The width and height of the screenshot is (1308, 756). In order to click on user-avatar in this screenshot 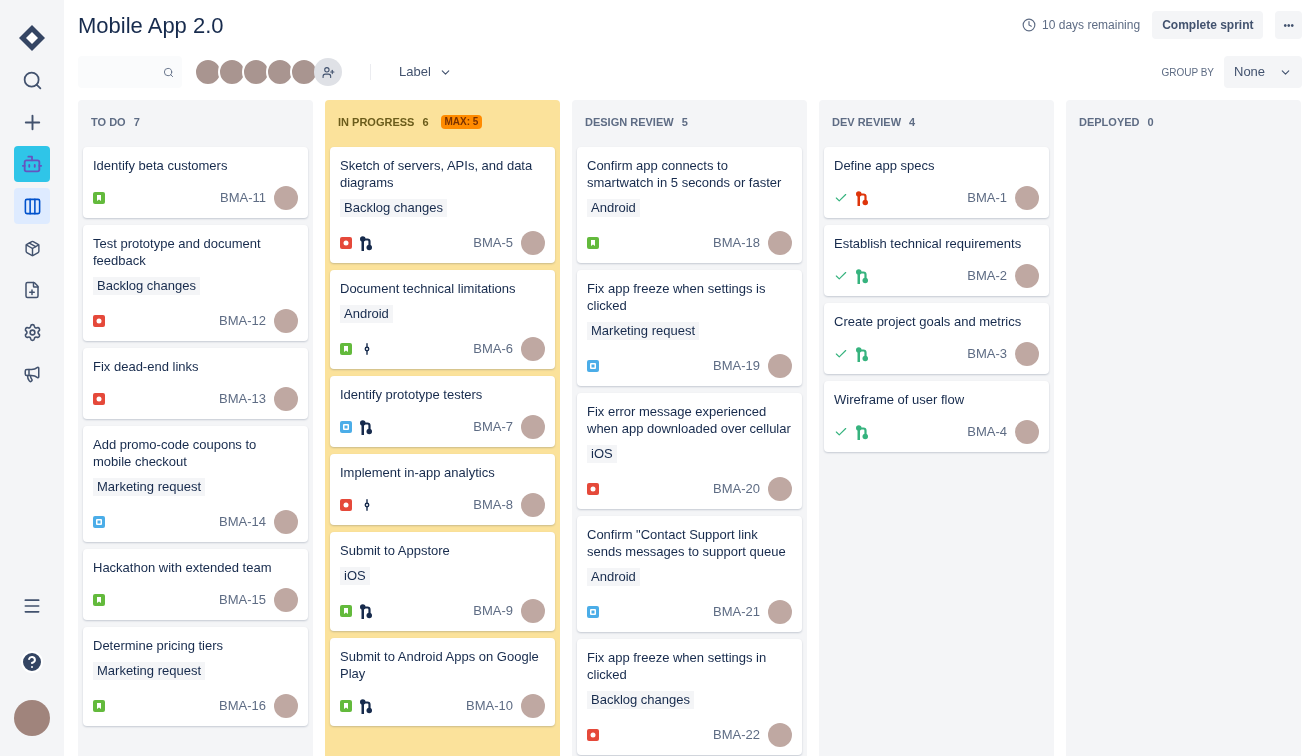, I will do `click(32, 718)`.